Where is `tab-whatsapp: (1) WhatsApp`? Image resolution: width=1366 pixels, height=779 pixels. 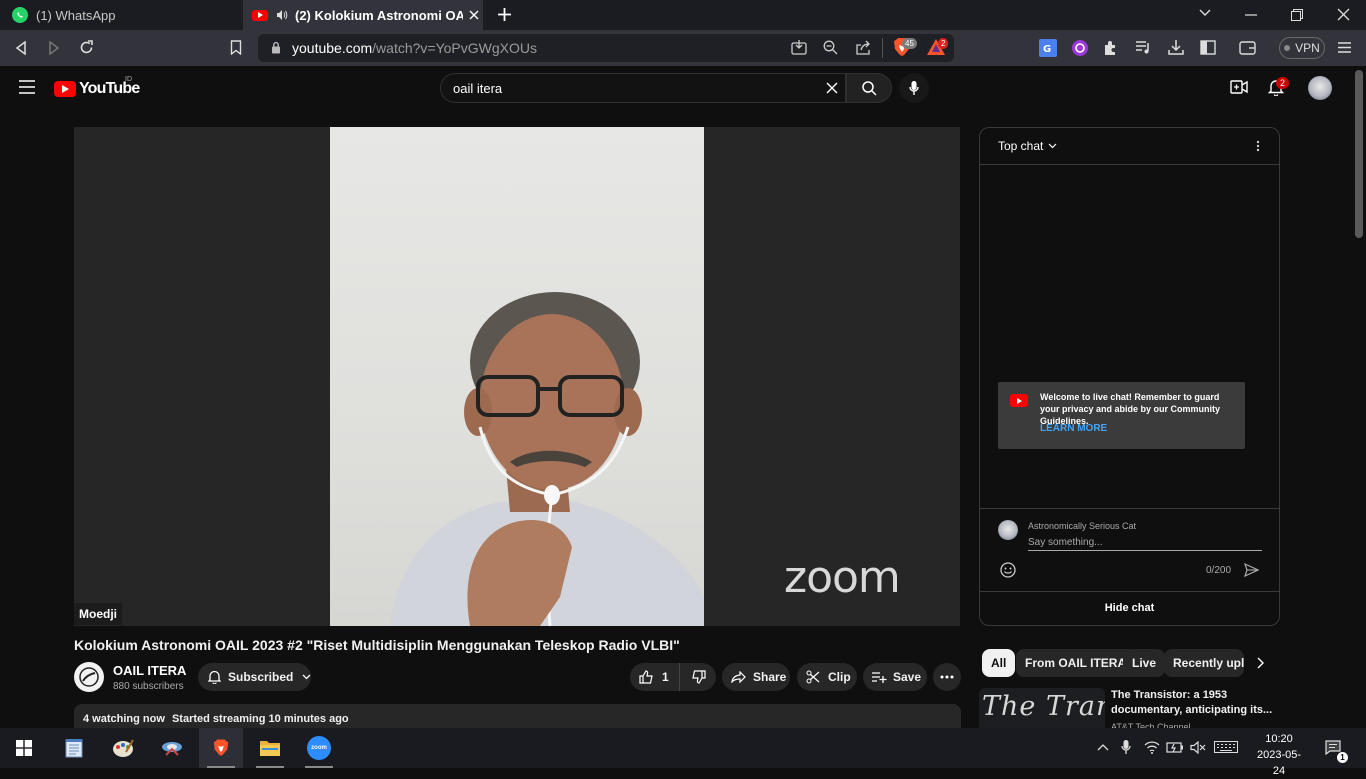 tab-whatsapp: (1) WhatsApp is located at coordinates (121, 15).